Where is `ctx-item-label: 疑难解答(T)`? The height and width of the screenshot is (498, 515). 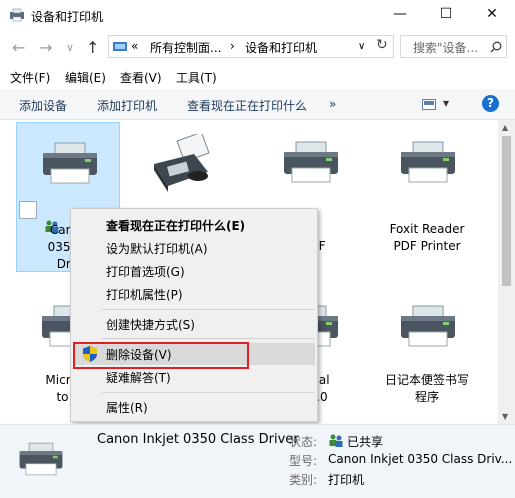 ctx-item-label: 疑难解答(T) is located at coordinates (138, 378).